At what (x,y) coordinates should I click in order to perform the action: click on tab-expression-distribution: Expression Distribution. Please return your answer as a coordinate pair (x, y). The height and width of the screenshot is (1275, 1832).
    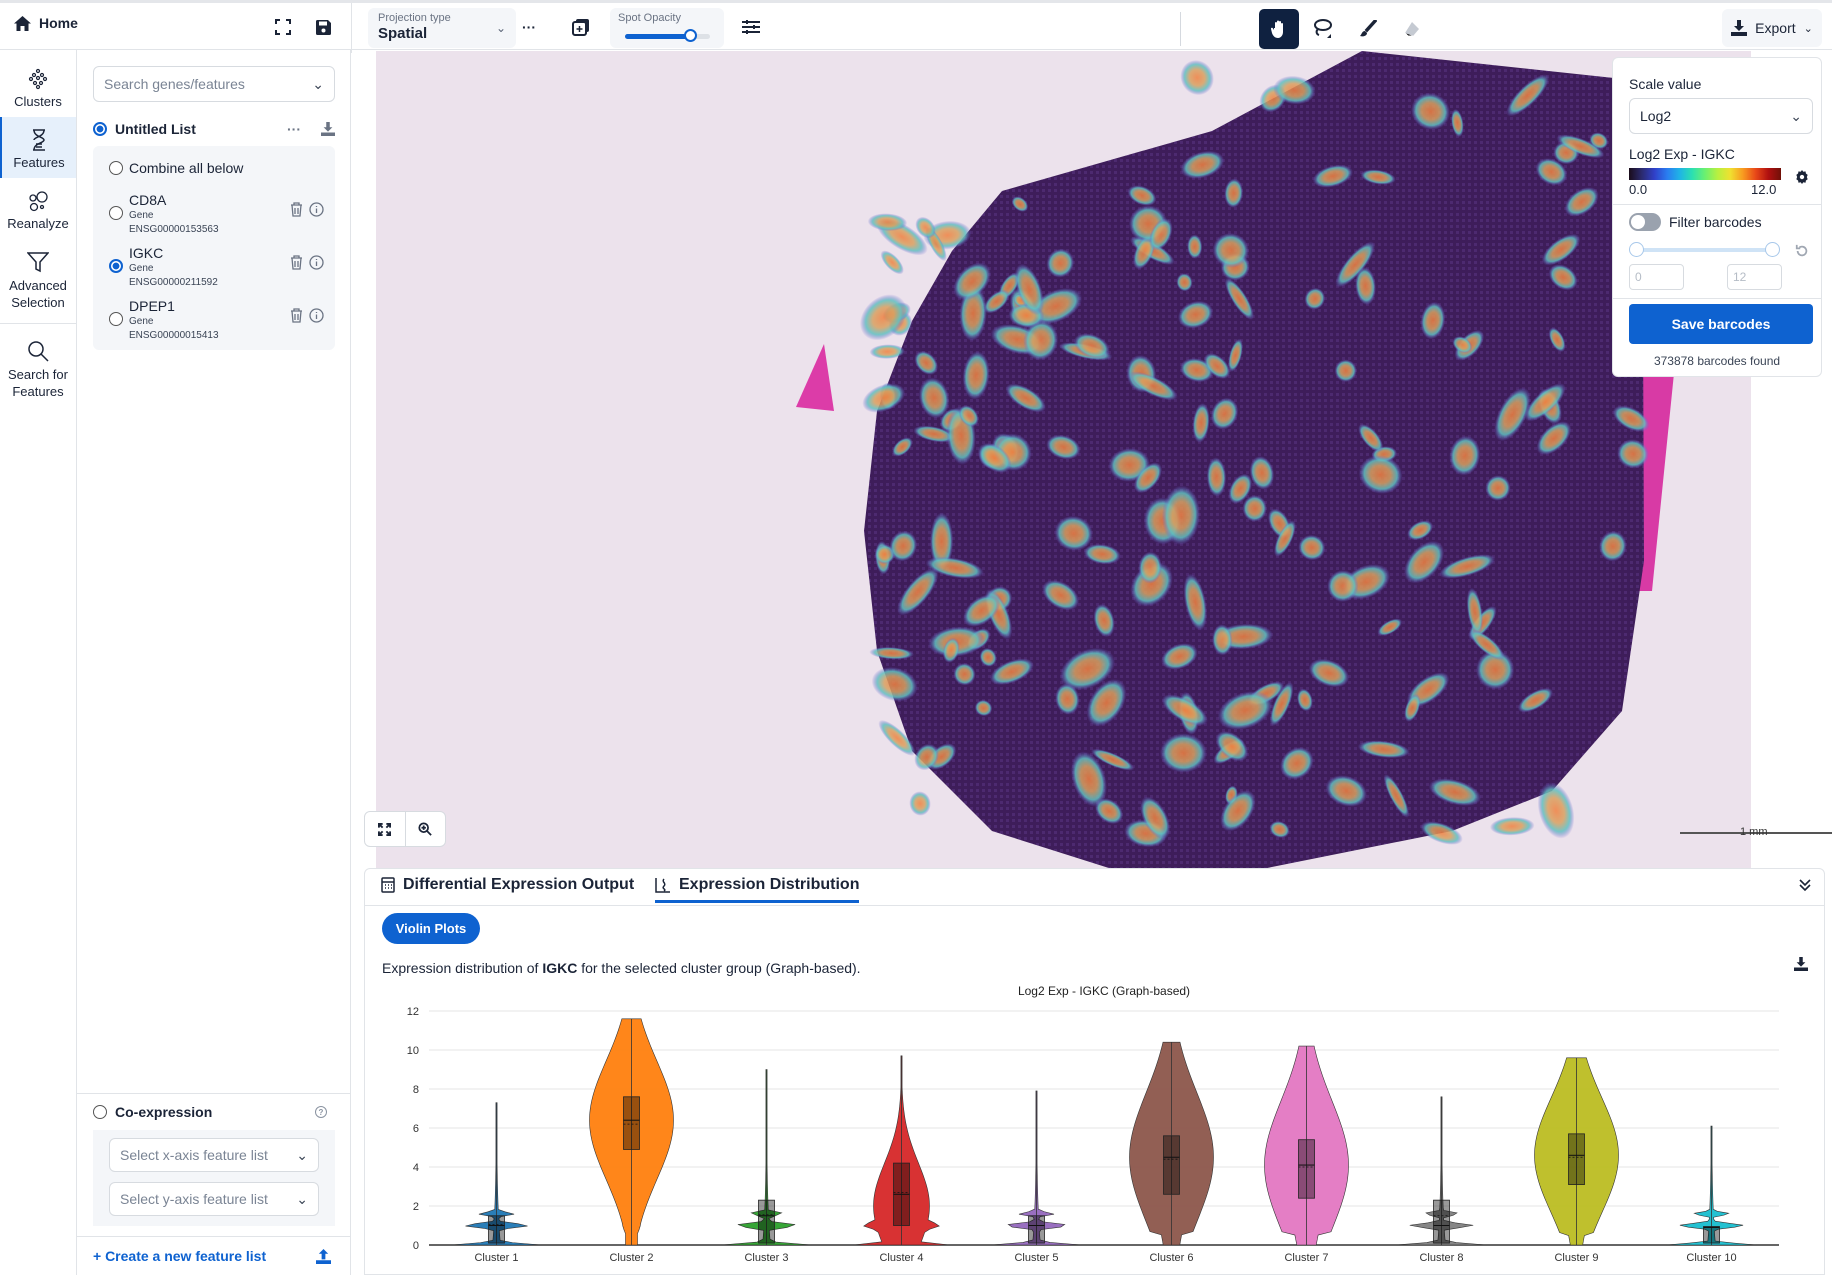
    Looking at the image, I should click on (757, 889).